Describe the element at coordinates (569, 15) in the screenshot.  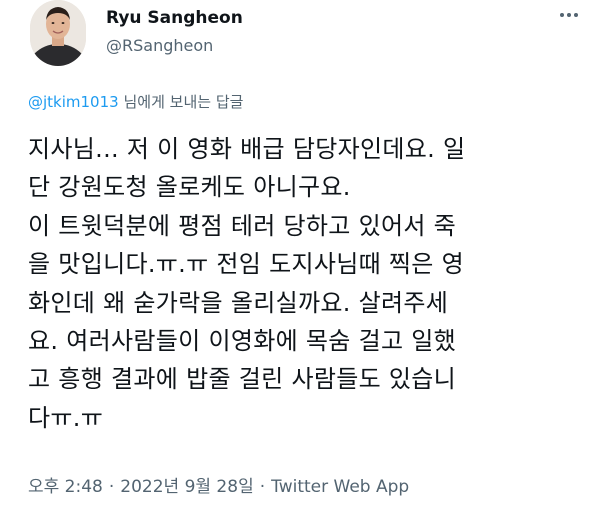
I see `more-horizontal-icon` at that location.